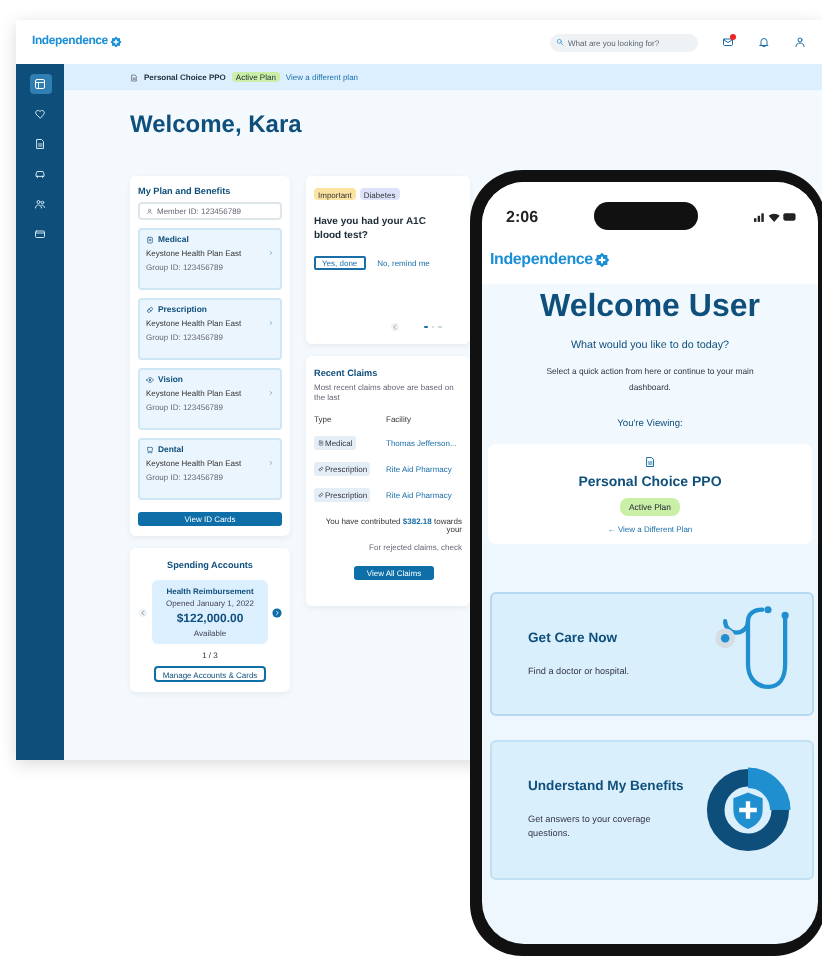 This screenshot has width=822, height=958. I want to click on status-icons, so click(775, 216).